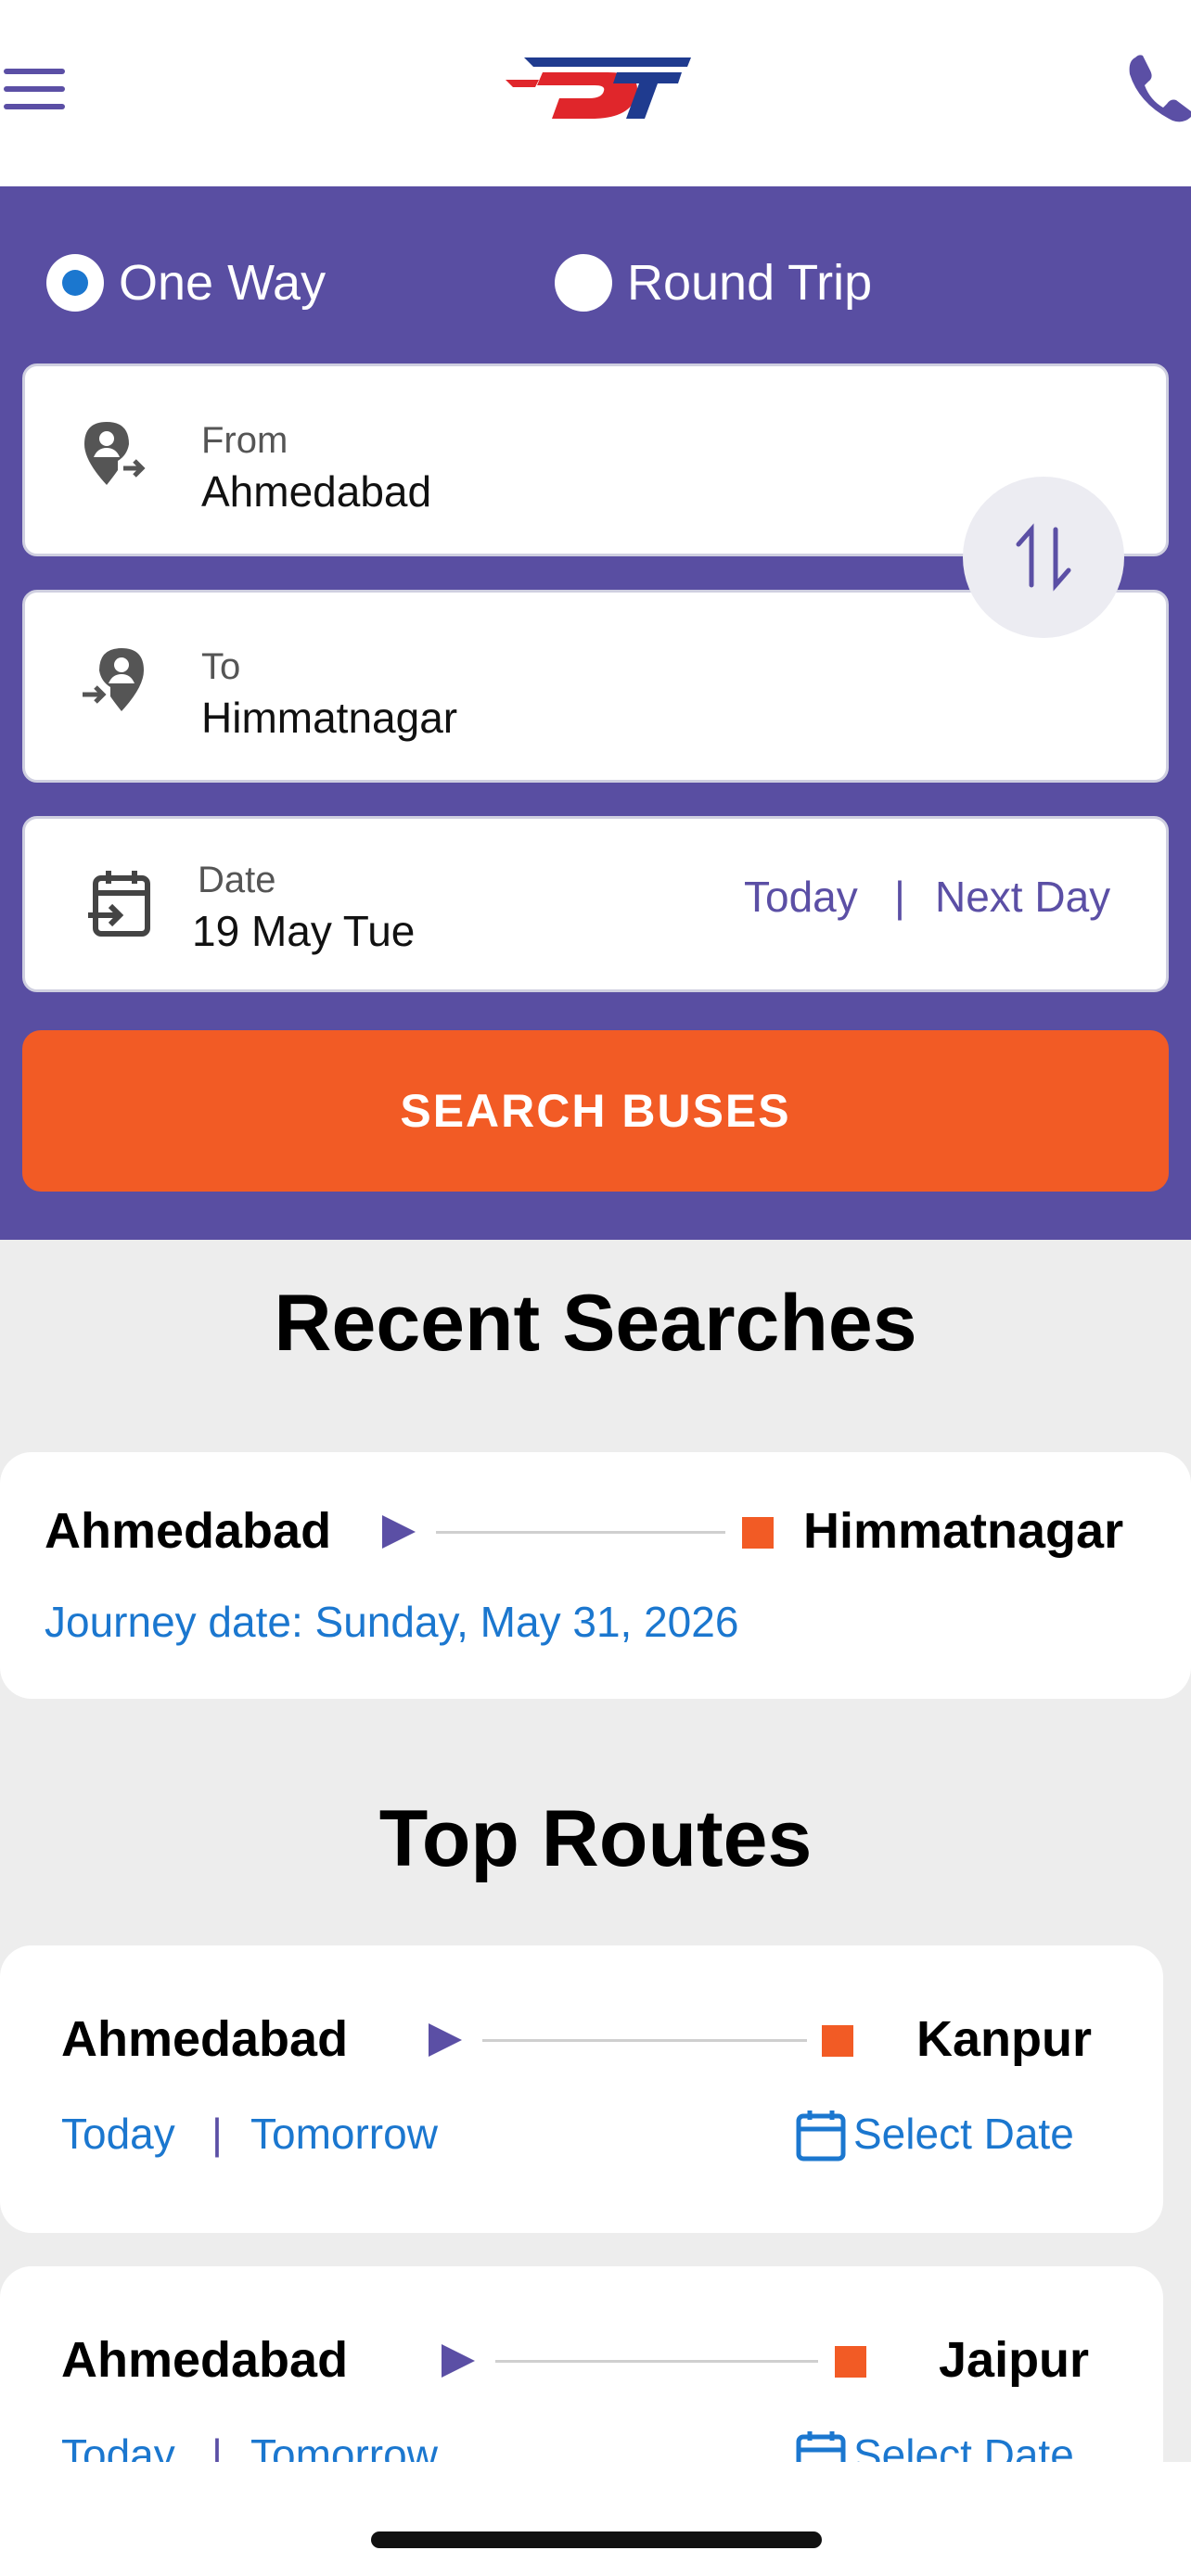  I want to click on date-value: 19 May Tue, so click(304, 931).